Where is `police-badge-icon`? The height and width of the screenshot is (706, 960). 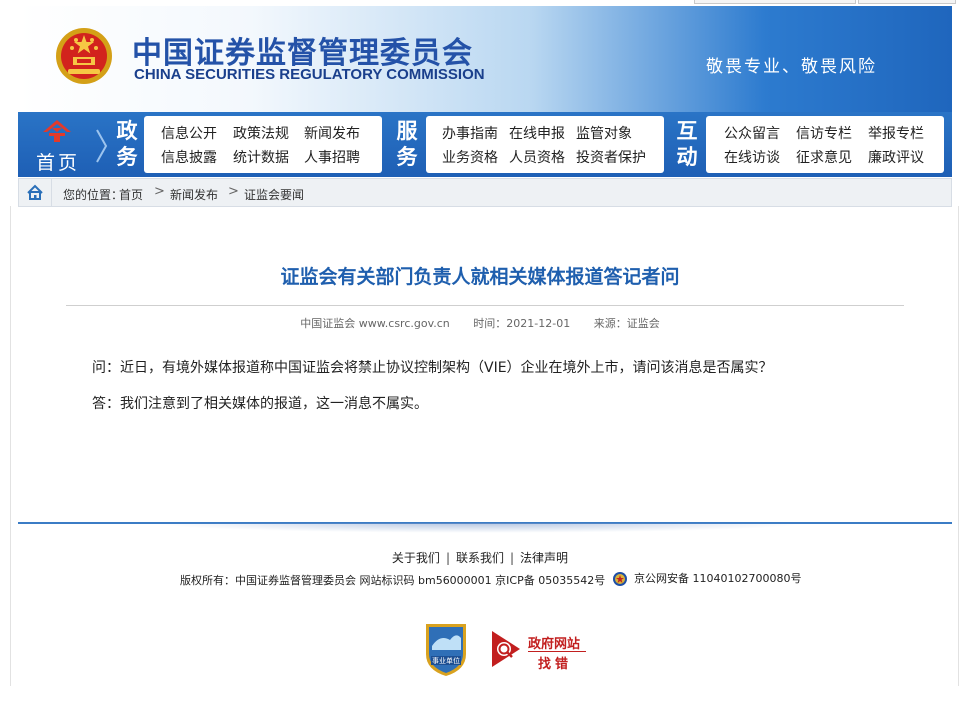 police-badge-icon is located at coordinates (620, 579).